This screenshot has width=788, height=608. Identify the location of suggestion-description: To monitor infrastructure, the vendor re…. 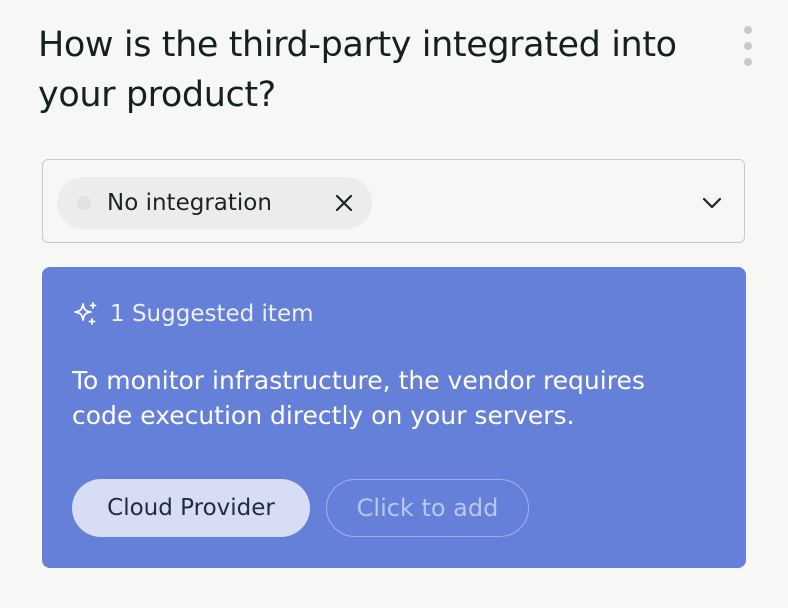
(358, 398).